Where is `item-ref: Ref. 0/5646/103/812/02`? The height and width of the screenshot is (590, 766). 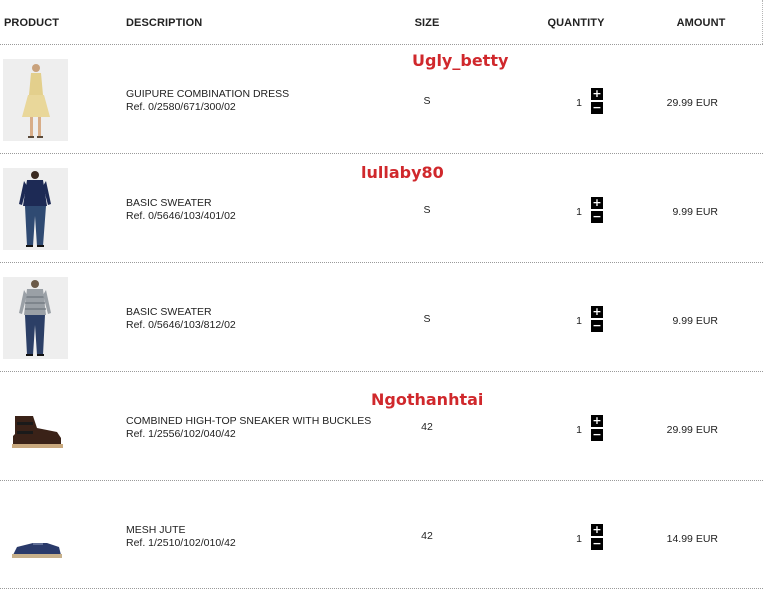
item-ref: Ref. 0/5646/103/812/02 is located at coordinates (181, 325).